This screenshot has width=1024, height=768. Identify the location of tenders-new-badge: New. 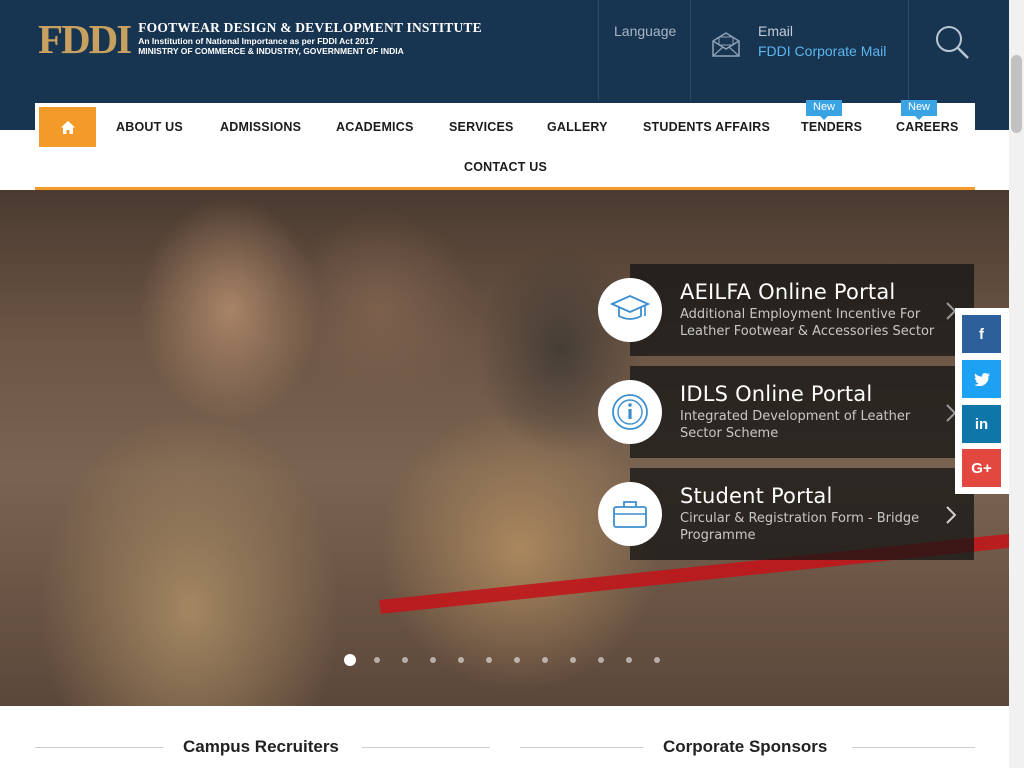
(824, 110).